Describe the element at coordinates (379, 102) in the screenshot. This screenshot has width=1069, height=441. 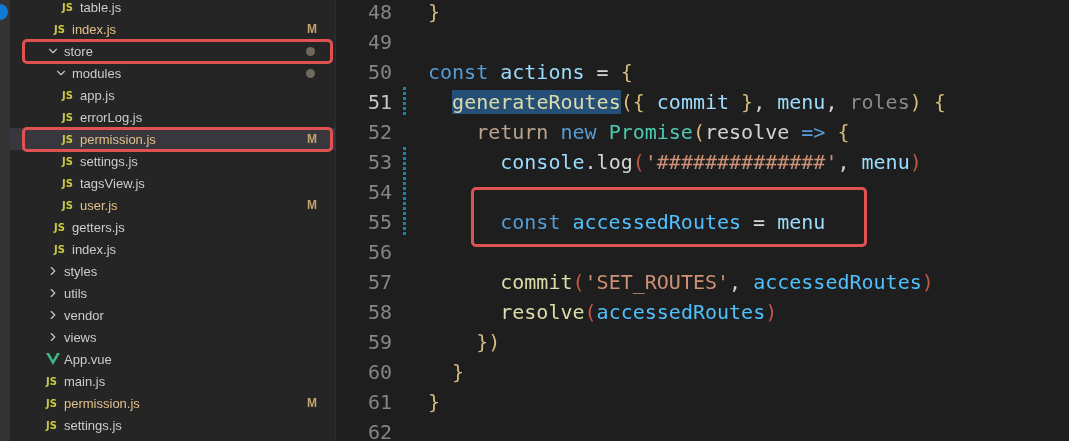
I see `line-number: 51` at that location.